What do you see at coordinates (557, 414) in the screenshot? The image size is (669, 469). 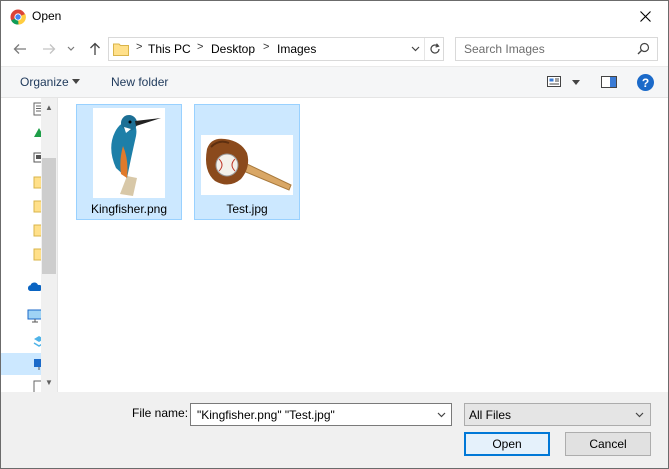 I see `file-type-select: All Files` at bounding box center [557, 414].